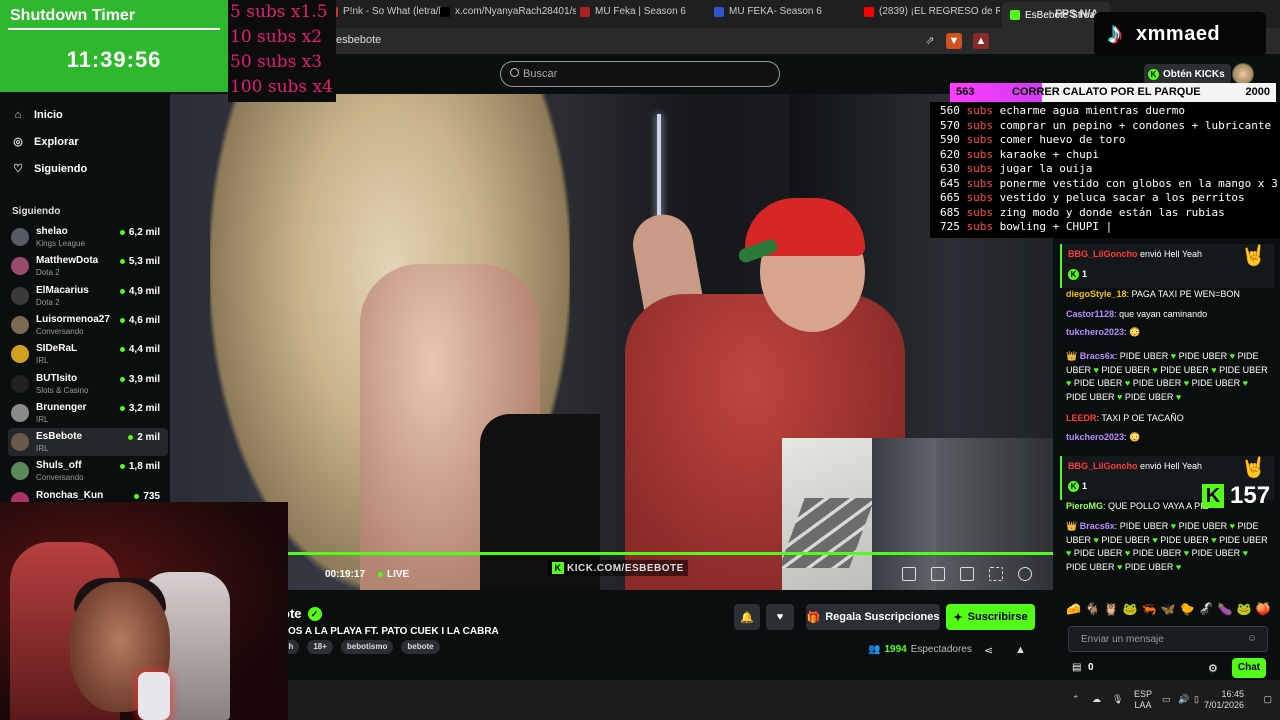 The height and width of the screenshot is (720, 1280). What do you see at coordinates (1206, 609) in the screenshot?
I see `emote-button: 🦨` at bounding box center [1206, 609].